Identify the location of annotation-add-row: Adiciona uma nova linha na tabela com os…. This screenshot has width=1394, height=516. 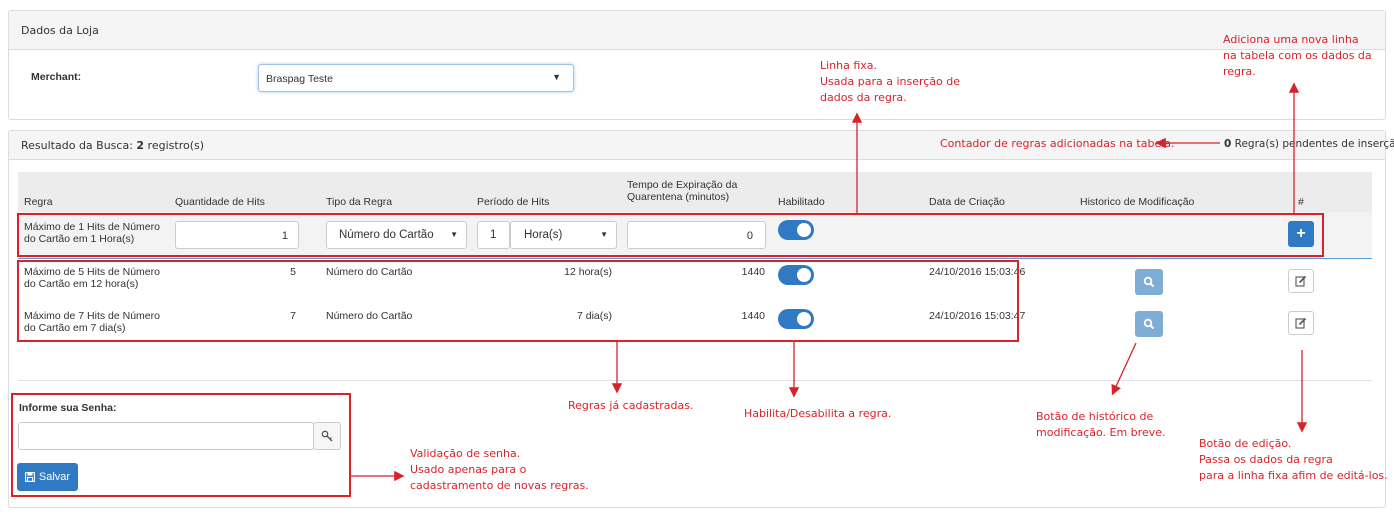
(1297, 55).